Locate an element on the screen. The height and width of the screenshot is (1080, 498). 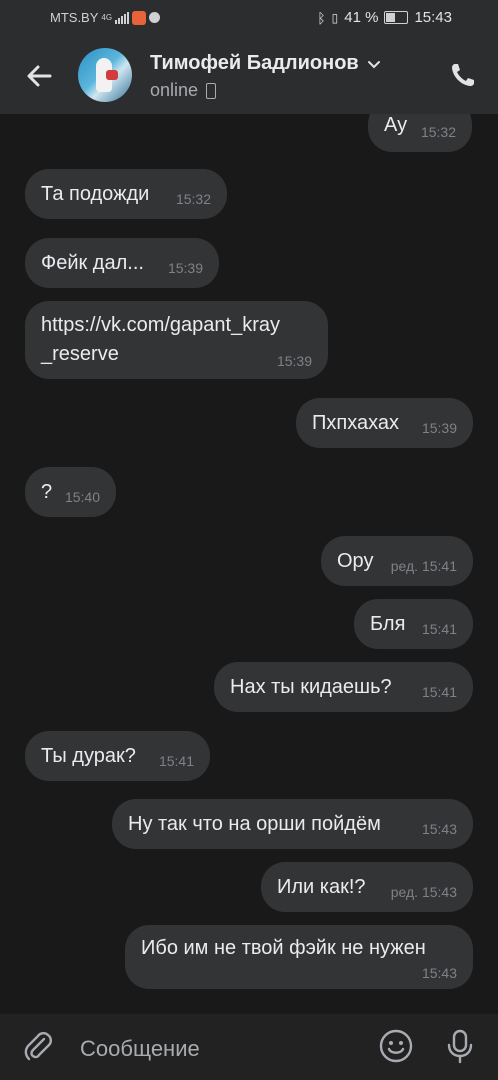
message-text: Ты дурак? is located at coordinates (88, 756).